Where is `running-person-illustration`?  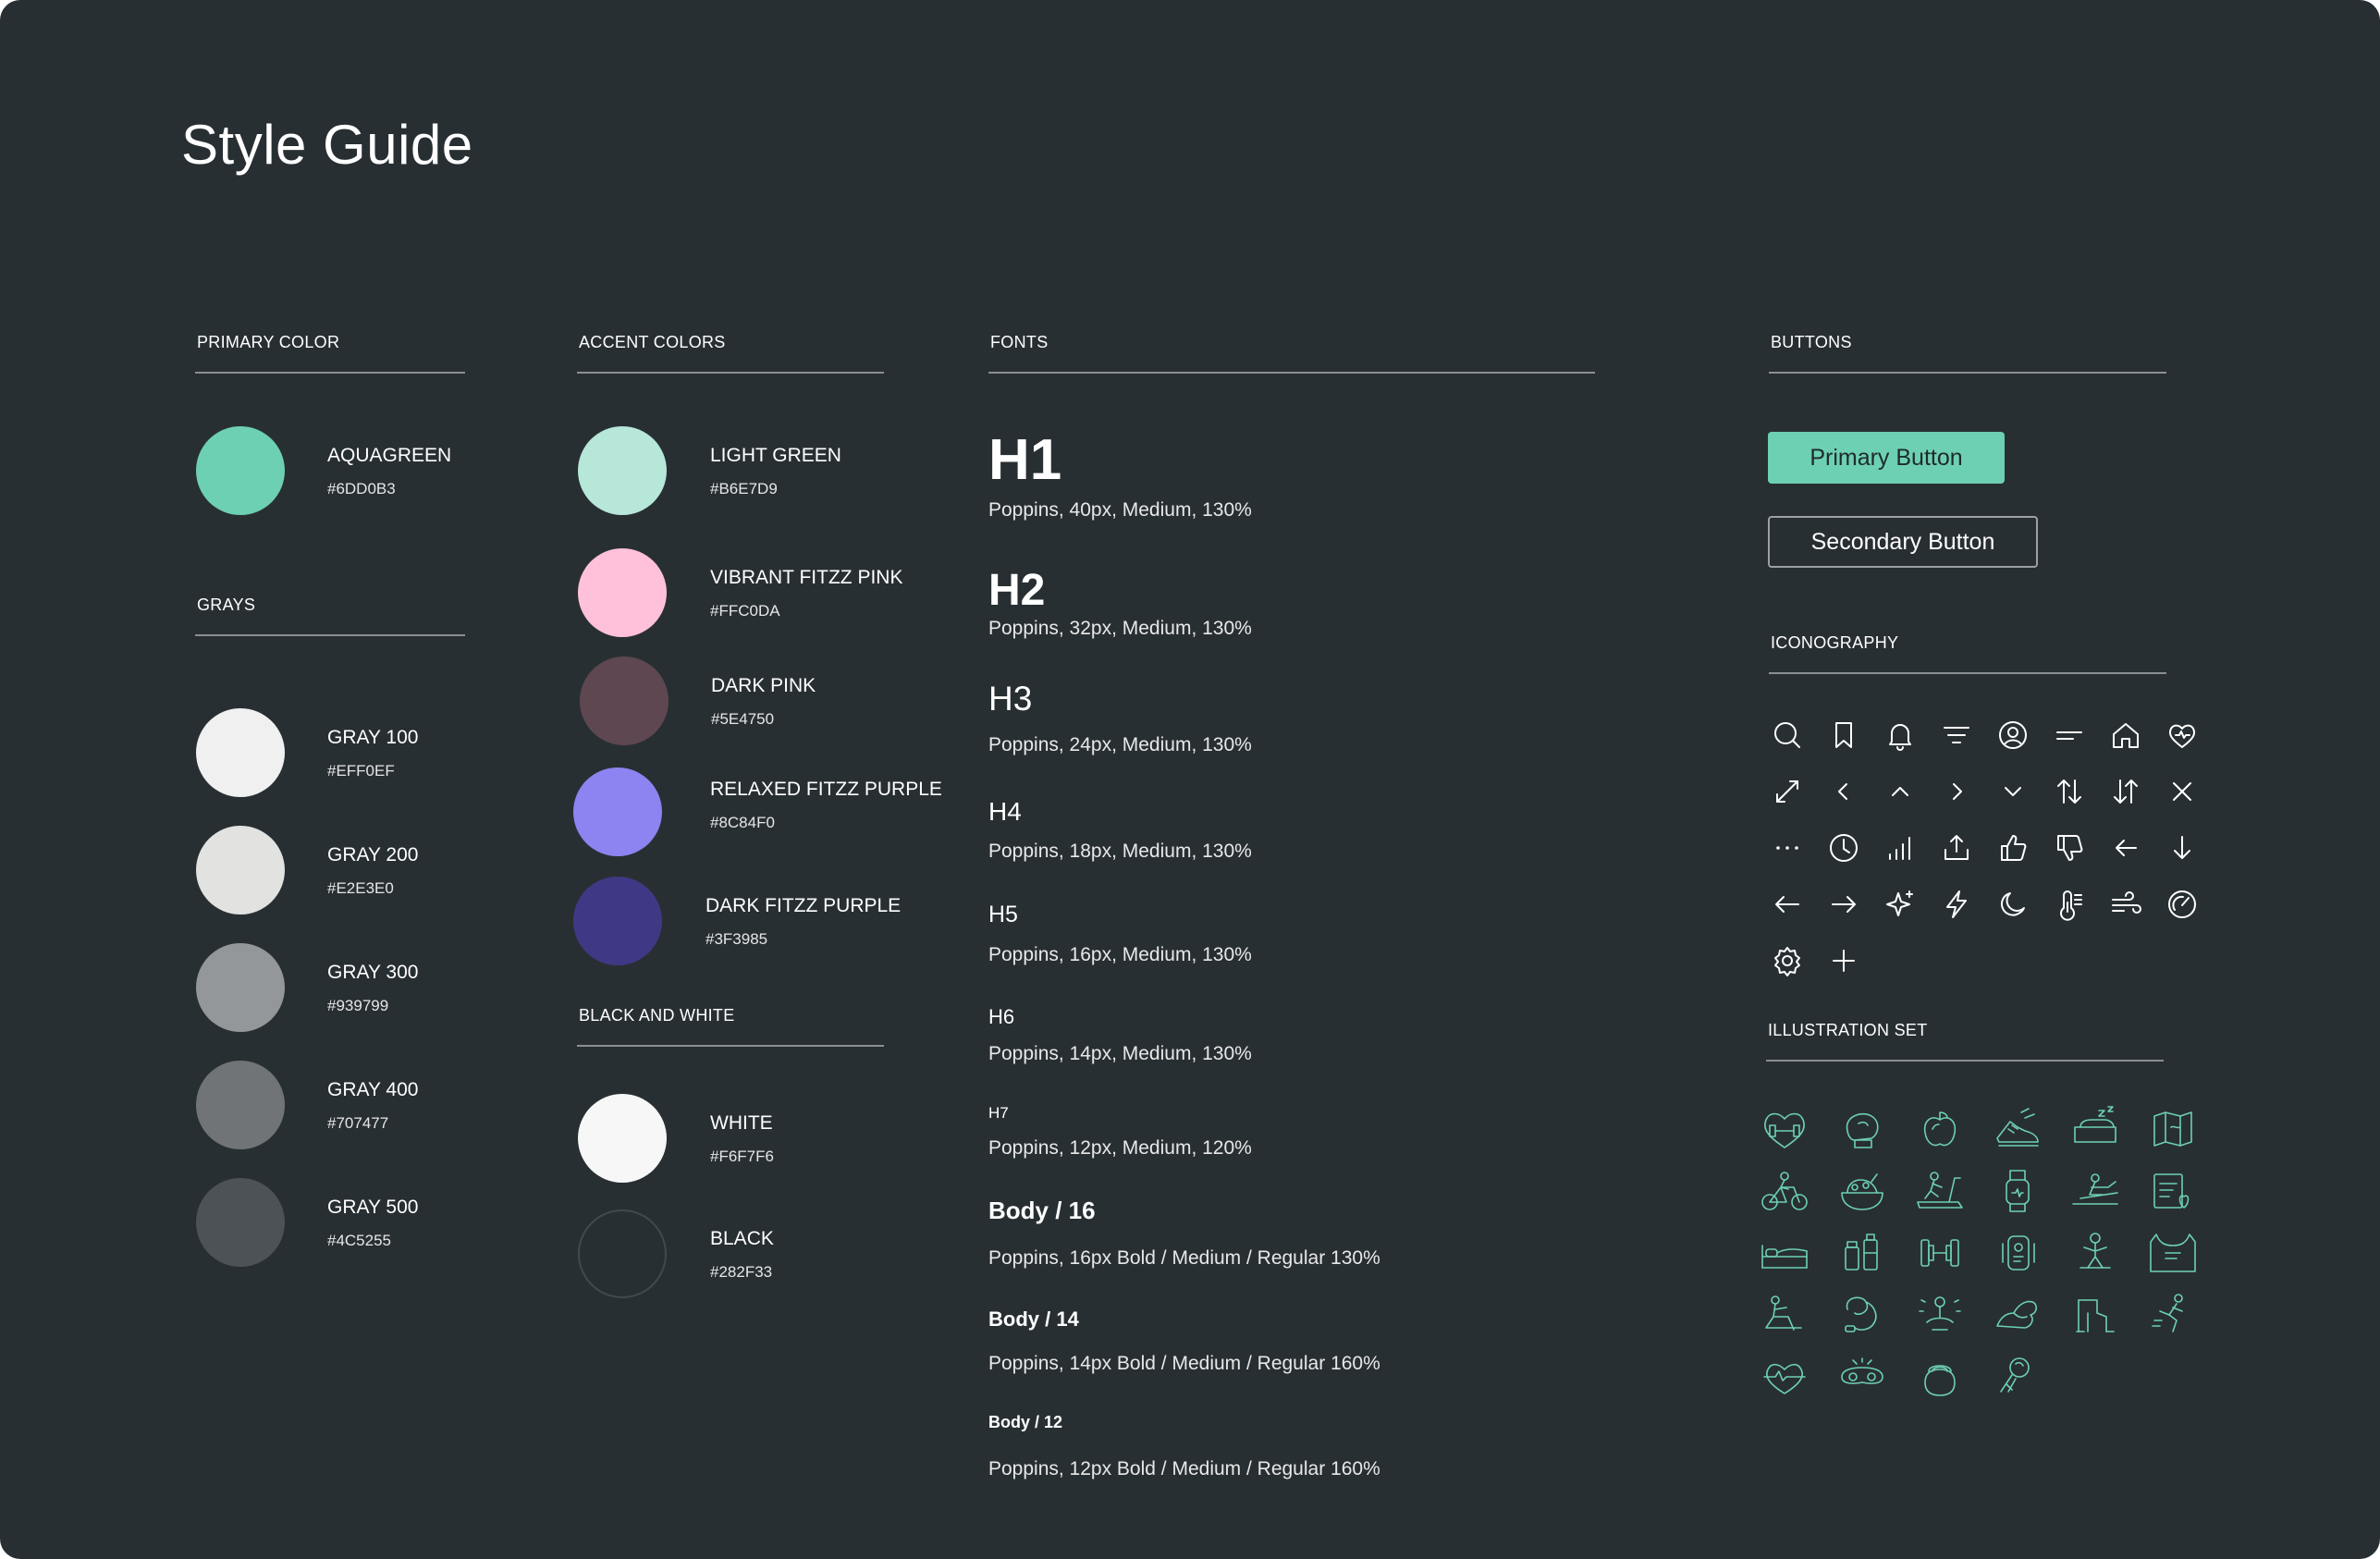
running-person-illustration is located at coordinates (2173, 1315).